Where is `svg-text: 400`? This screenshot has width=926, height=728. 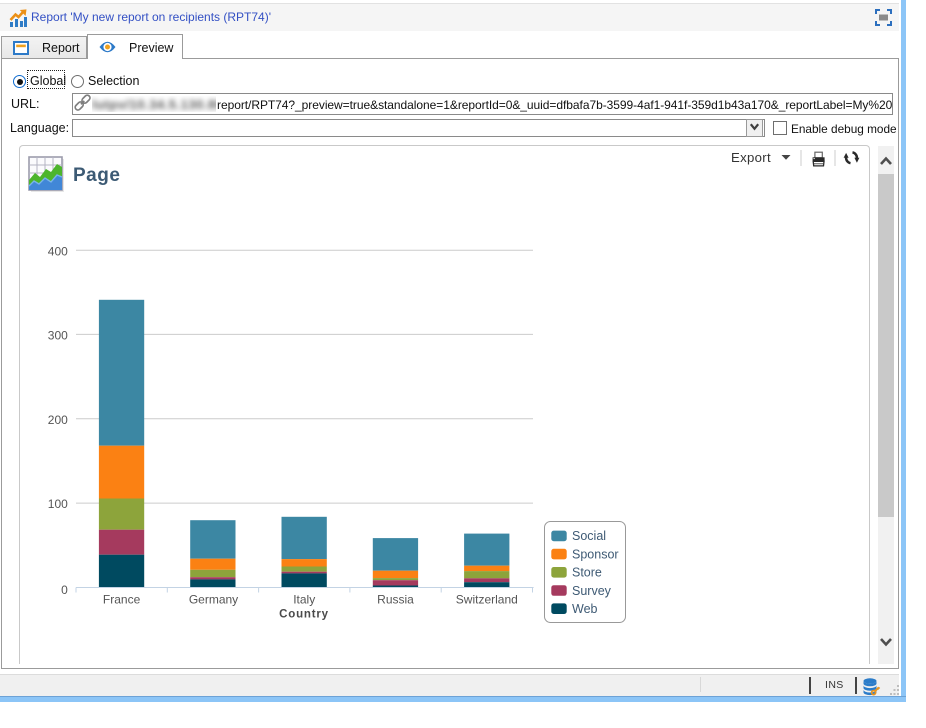
svg-text: 400 is located at coordinates (58, 251).